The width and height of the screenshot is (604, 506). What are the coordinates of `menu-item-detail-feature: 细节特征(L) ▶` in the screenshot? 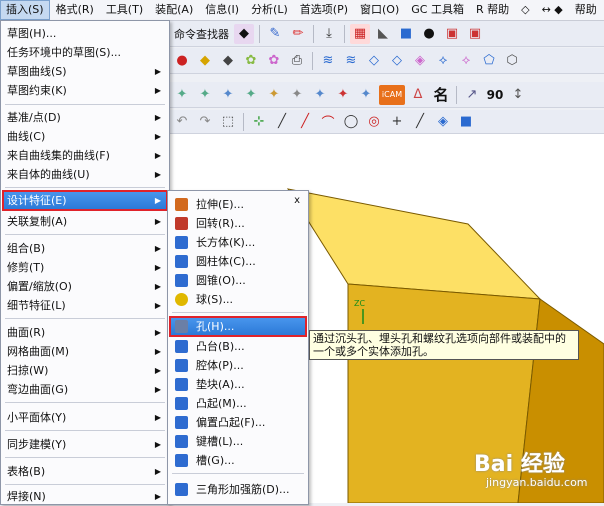 It's located at (85, 305).